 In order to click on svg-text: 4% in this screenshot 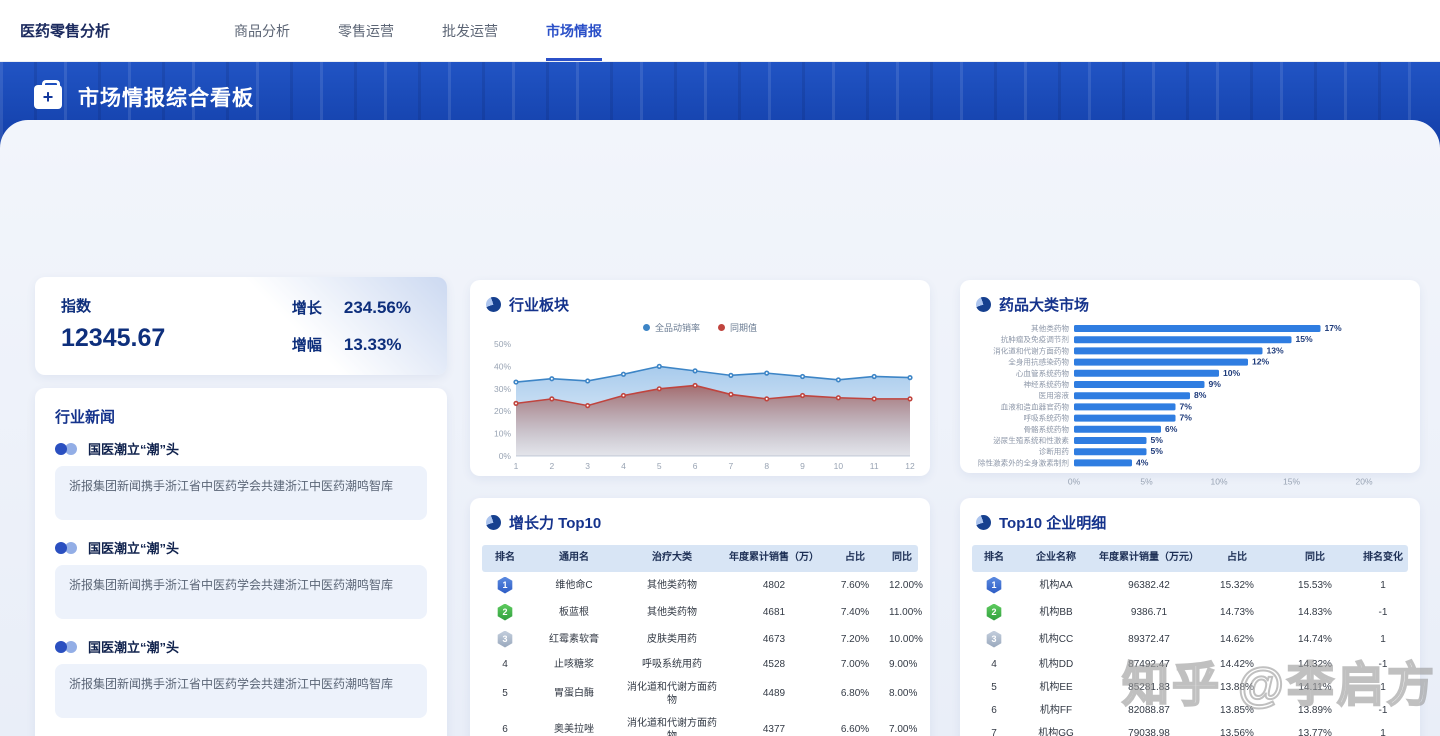, I will do `click(1142, 462)`.